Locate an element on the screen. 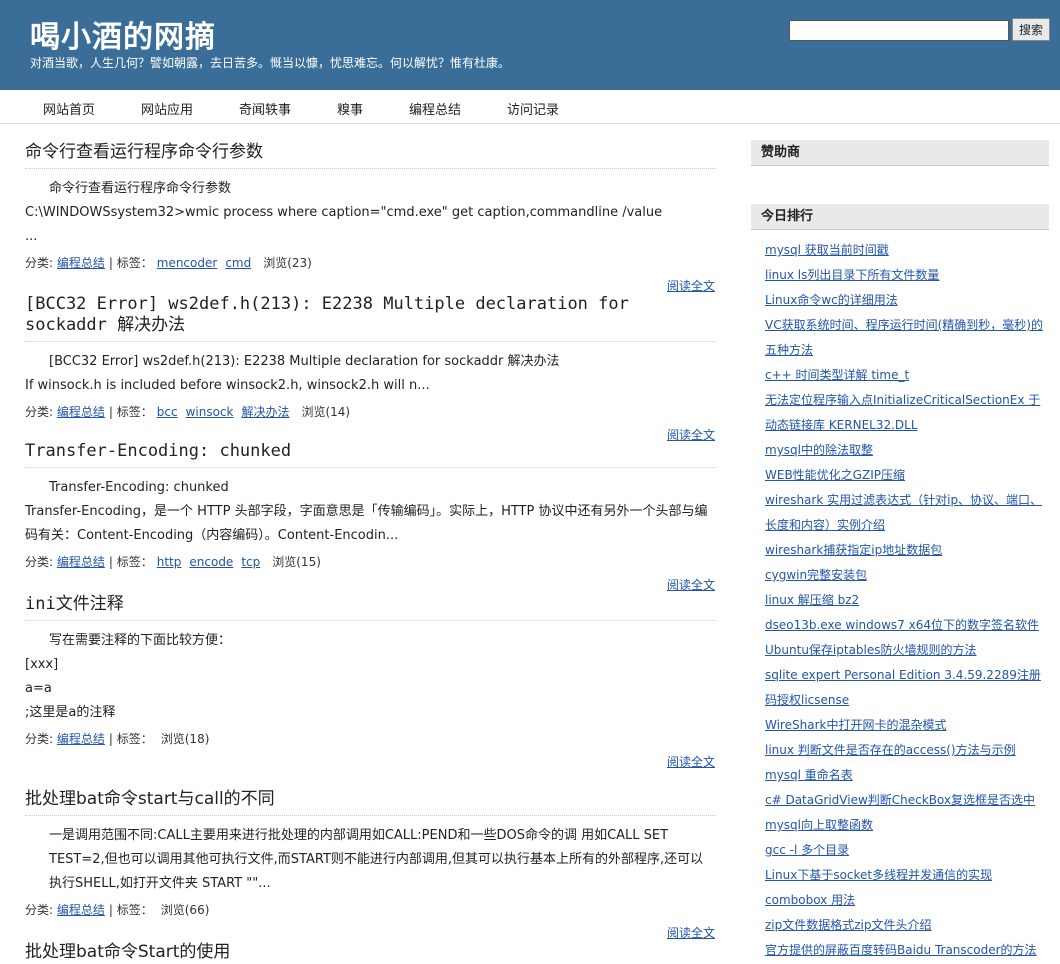 Image resolution: width=1060 pixels, height=964 pixels. ranking-item-link: WEB性能优化之GZIP压缩 is located at coordinates (835, 475).